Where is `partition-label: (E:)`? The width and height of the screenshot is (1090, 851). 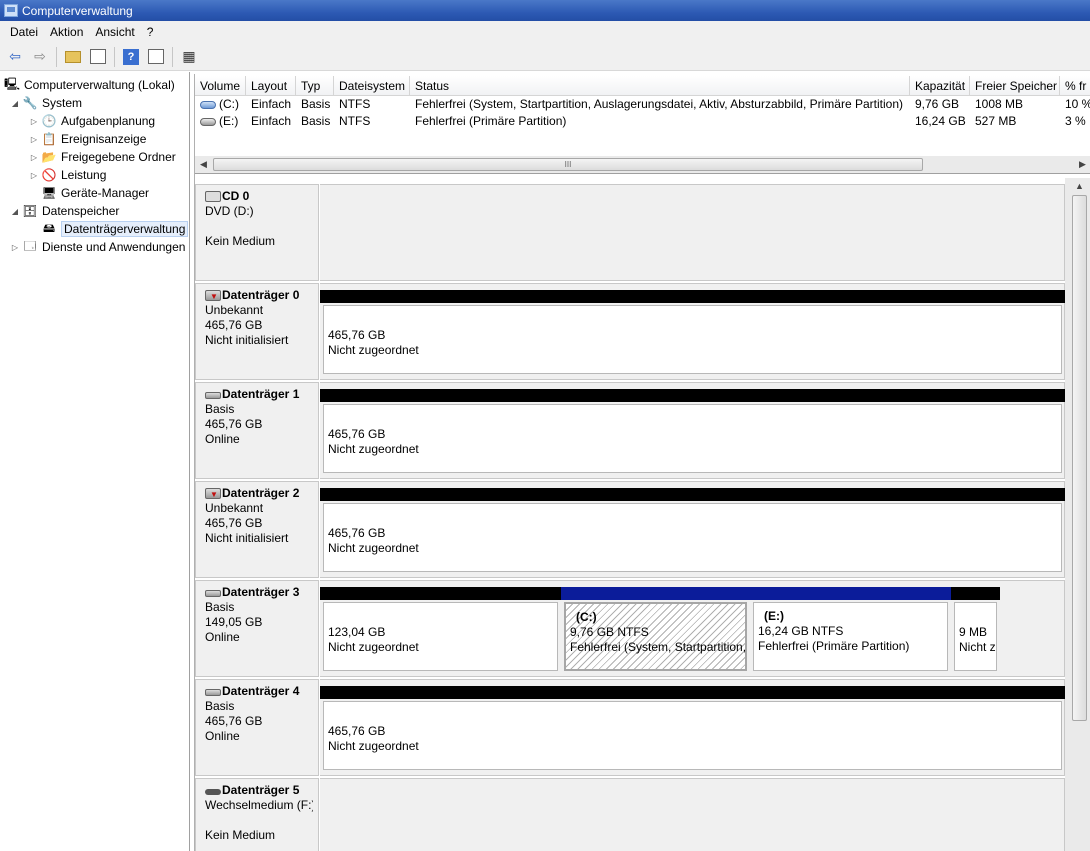
partition-label: (E:) is located at coordinates (774, 616).